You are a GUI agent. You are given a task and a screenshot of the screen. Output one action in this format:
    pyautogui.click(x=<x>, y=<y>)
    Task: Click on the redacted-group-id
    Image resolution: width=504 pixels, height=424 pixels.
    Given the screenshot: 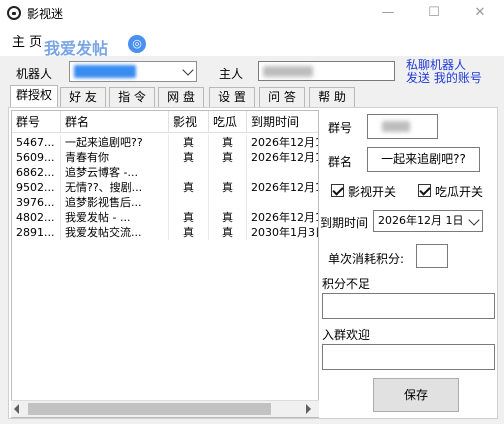 What is the action you would take?
    pyautogui.click(x=396, y=126)
    